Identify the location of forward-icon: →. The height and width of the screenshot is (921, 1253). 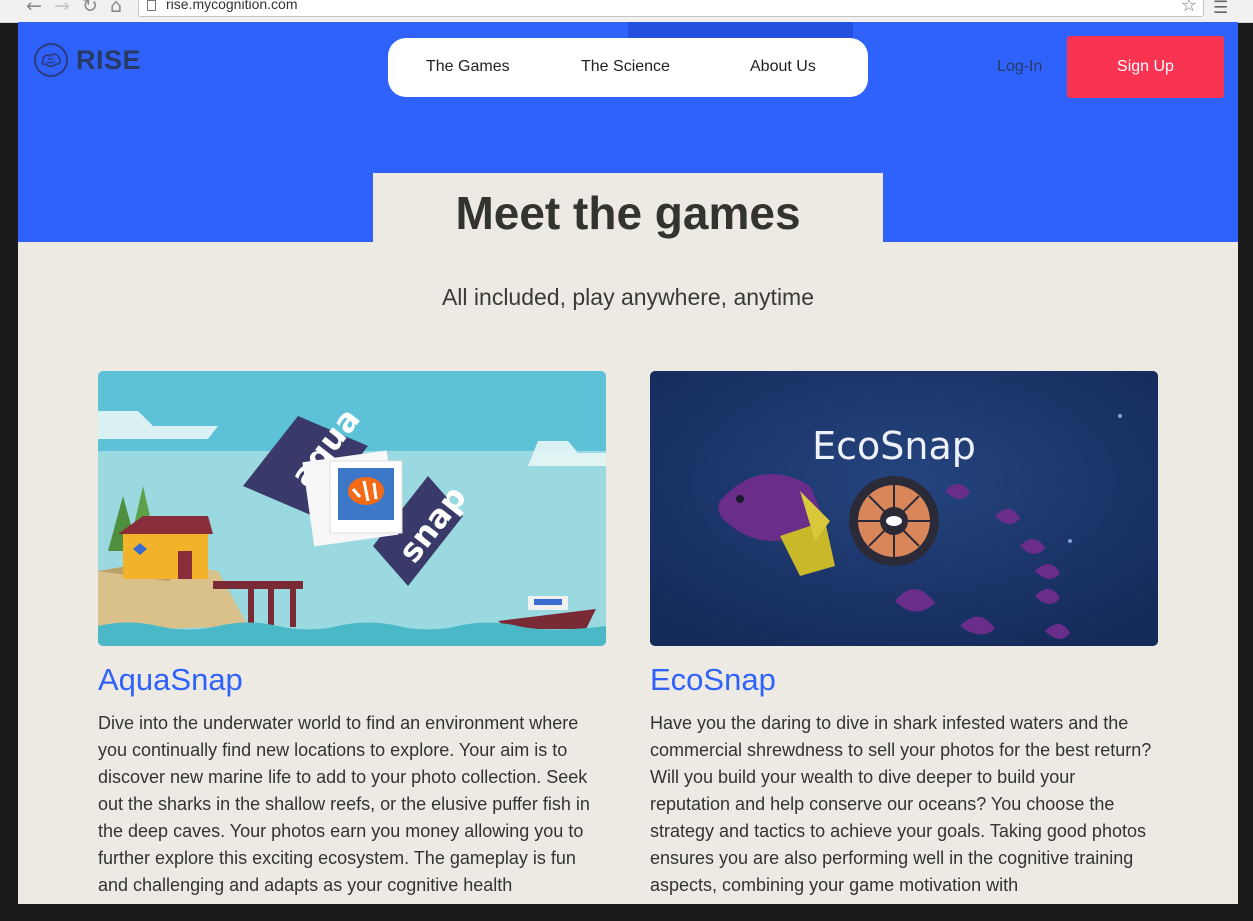
(62, 8).